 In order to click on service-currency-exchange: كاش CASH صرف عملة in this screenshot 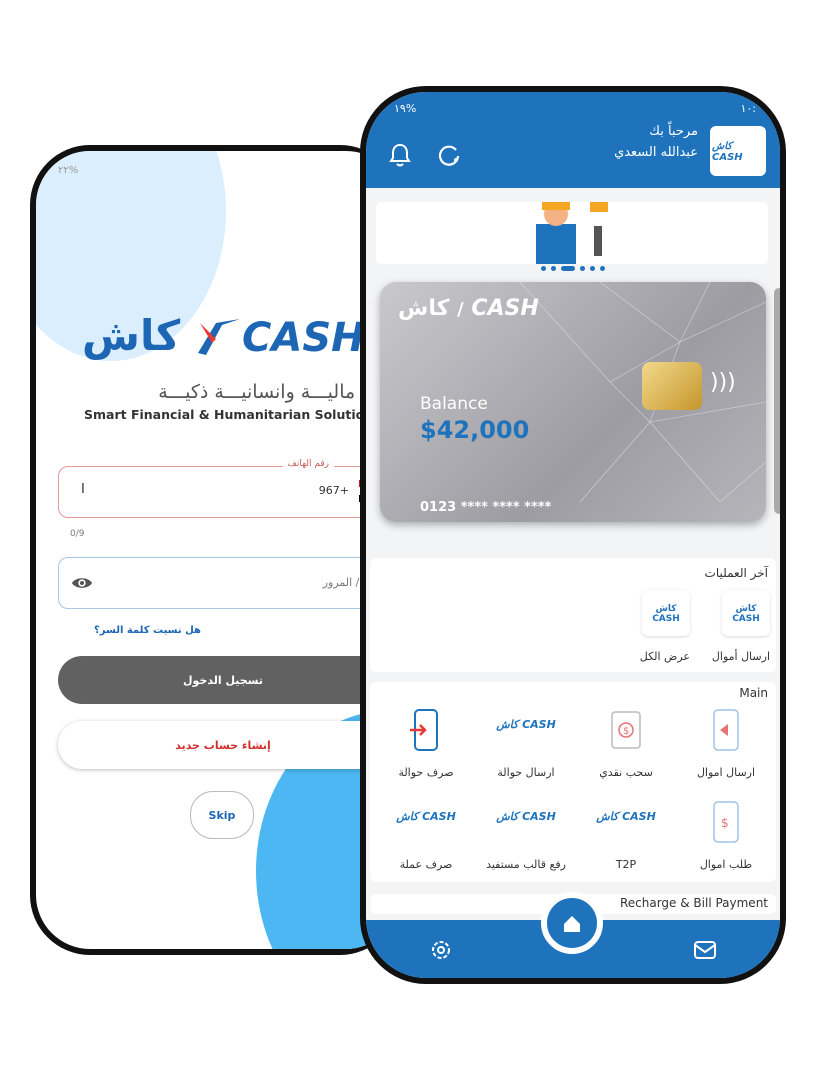, I will do `click(426, 834)`.